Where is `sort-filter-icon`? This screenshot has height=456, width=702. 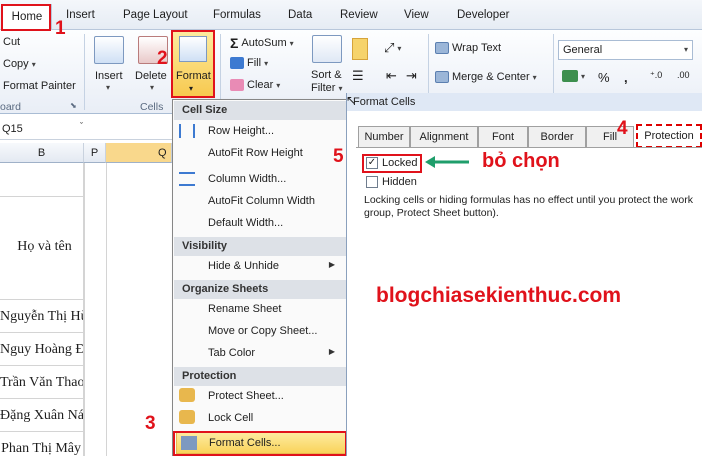 sort-filter-icon is located at coordinates (327, 49).